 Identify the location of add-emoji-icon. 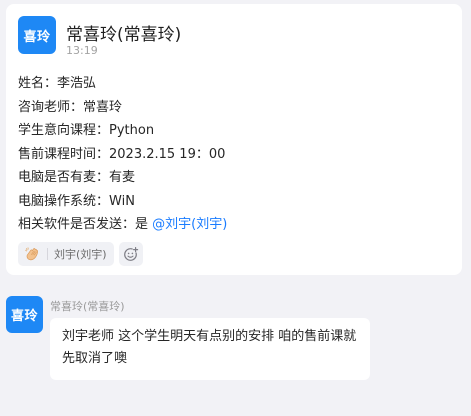
(131, 253).